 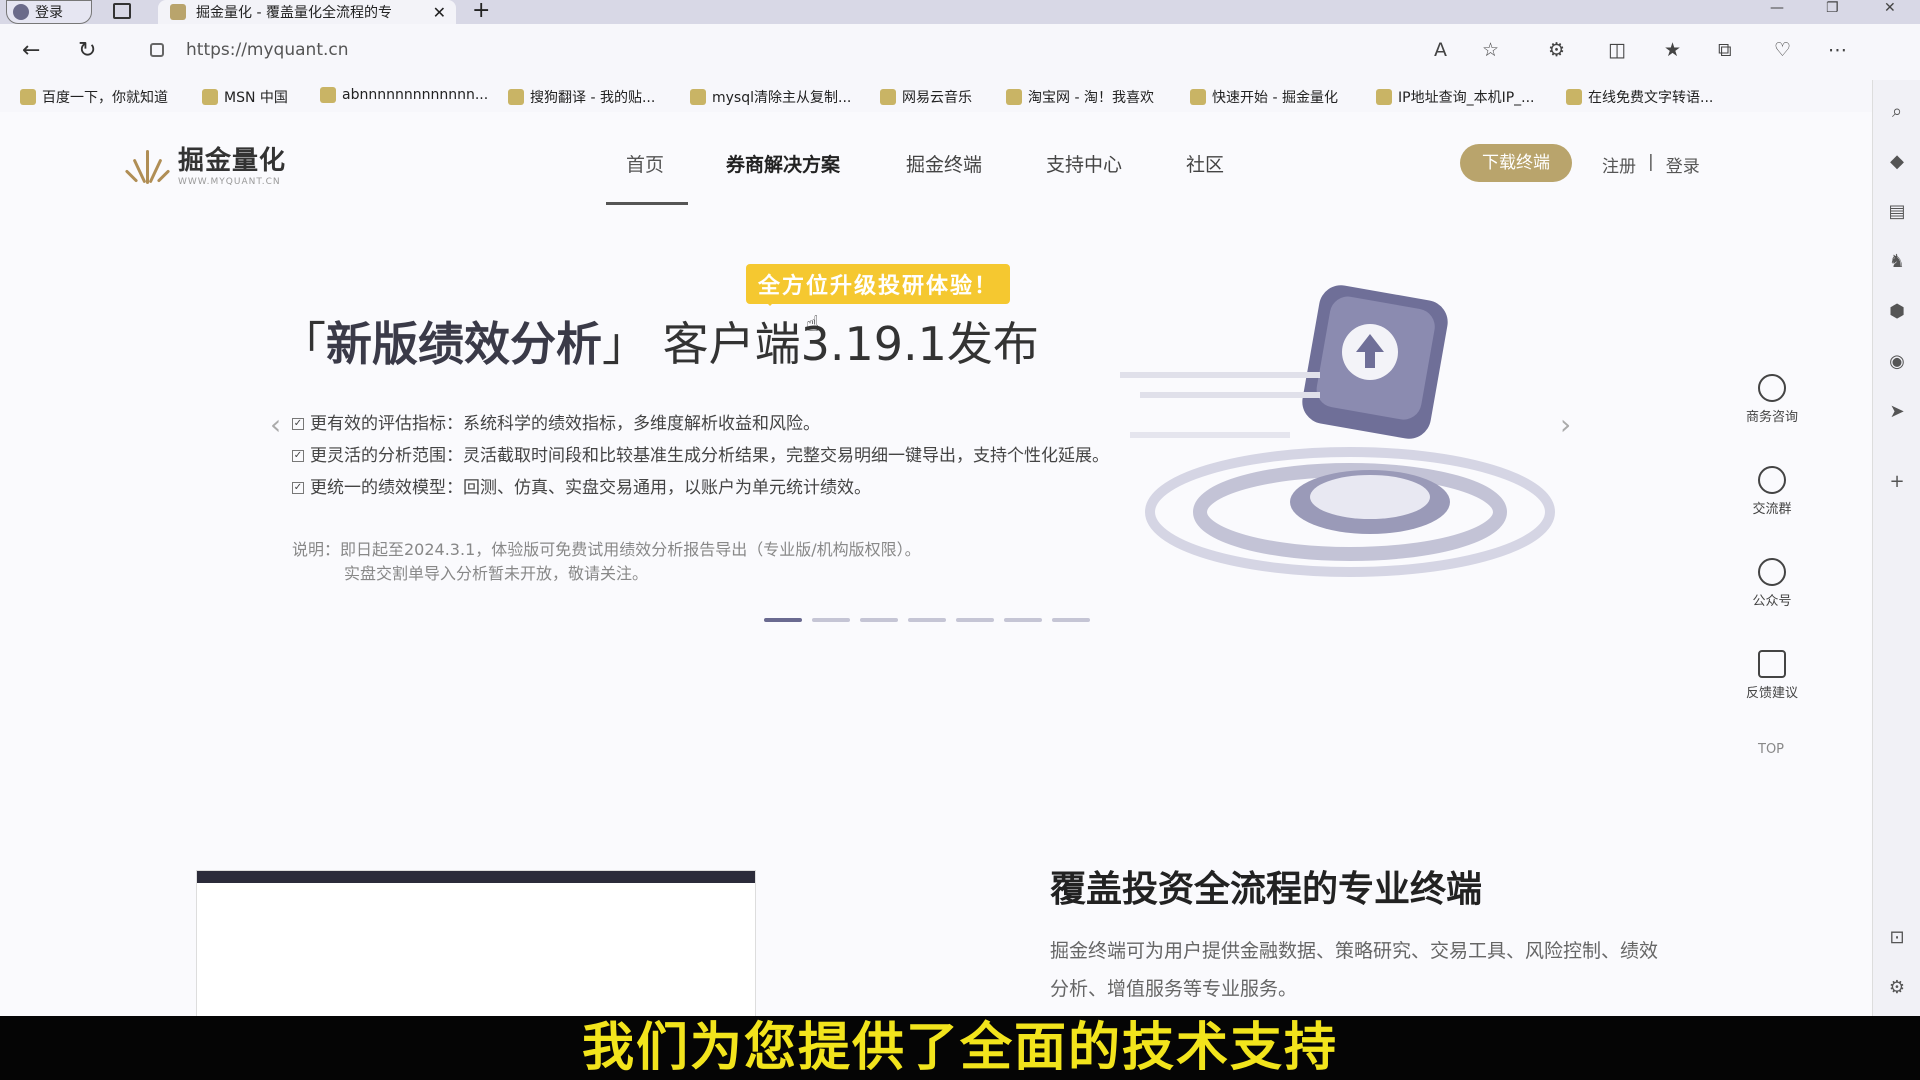 What do you see at coordinates (157, 50) in the screenshot?
I see `lock-icon` at bounding box center [157, 50].